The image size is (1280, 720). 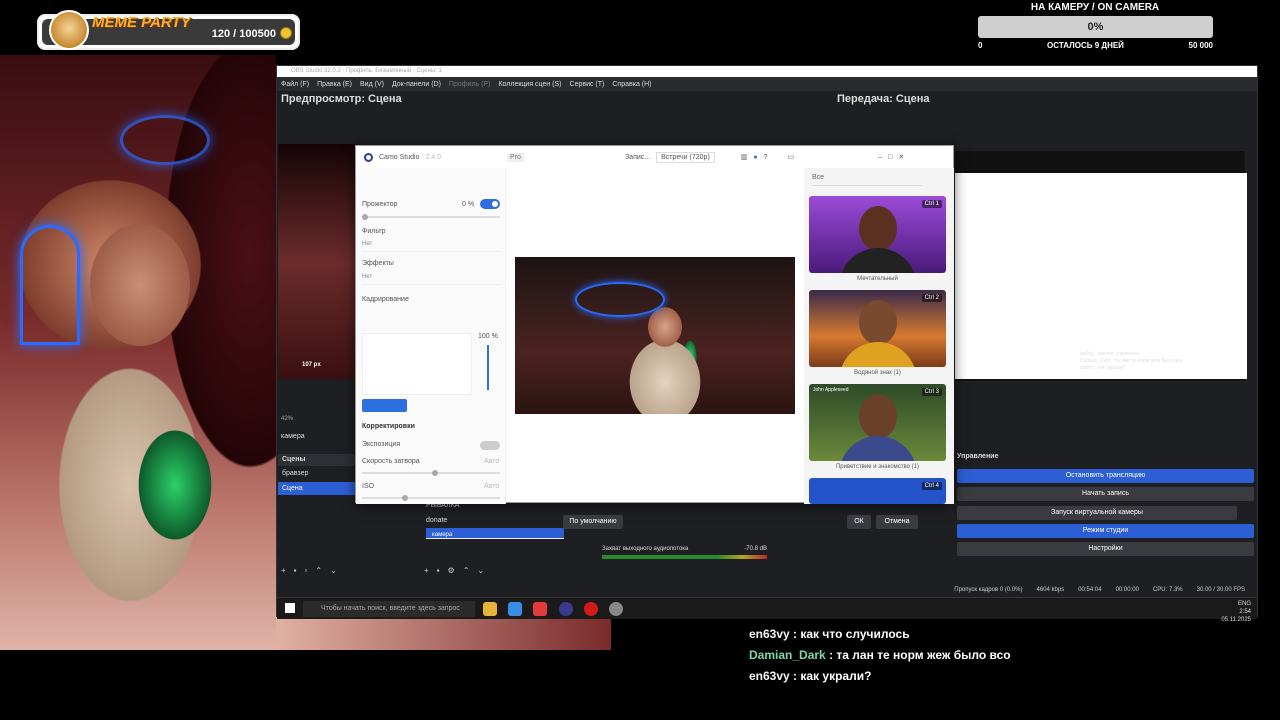 I want to click on exposure-toggle, so click(x=490, y=445).